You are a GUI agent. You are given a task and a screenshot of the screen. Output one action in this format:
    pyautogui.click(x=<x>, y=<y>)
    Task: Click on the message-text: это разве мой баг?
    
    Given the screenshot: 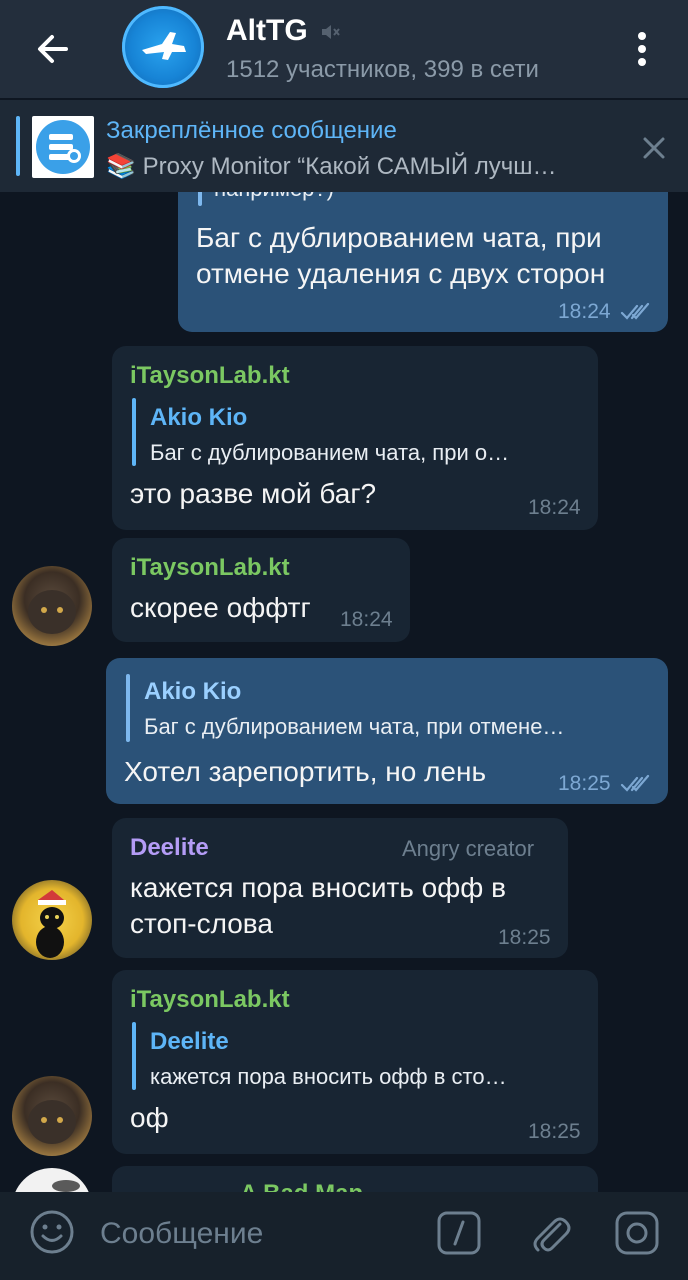 What is the action you would take?
    pyautogui.click(x=253, y=493)
    